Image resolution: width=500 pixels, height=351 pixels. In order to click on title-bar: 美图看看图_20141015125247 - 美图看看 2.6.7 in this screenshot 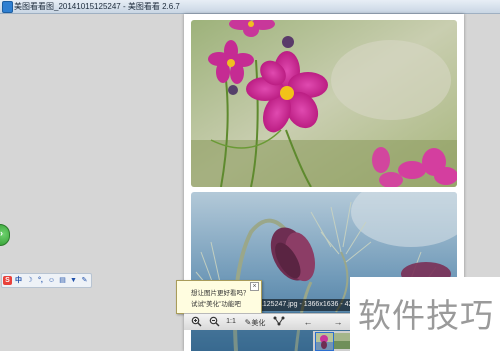, I will do `click(250, 7)`.